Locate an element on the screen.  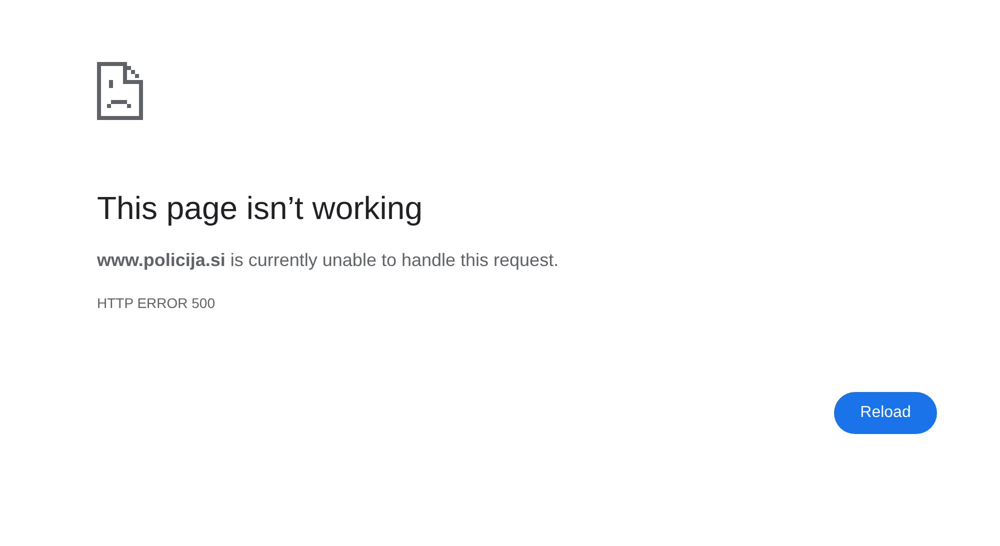
error-message: www.policija.si is currently unable to handle this request. is located at coordinates (328, 260).